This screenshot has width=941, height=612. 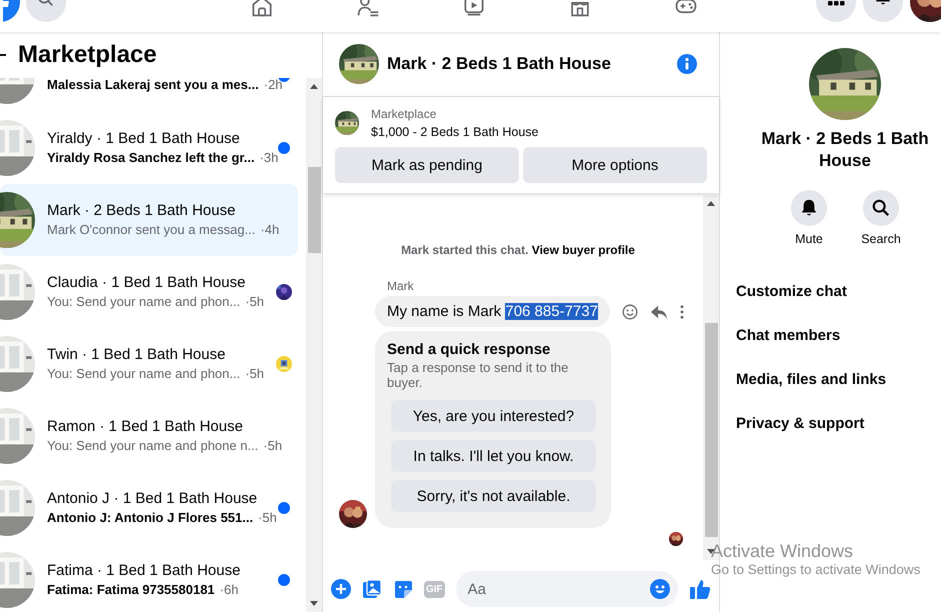 I want to click on more-icon, so click(x=682, y=311).